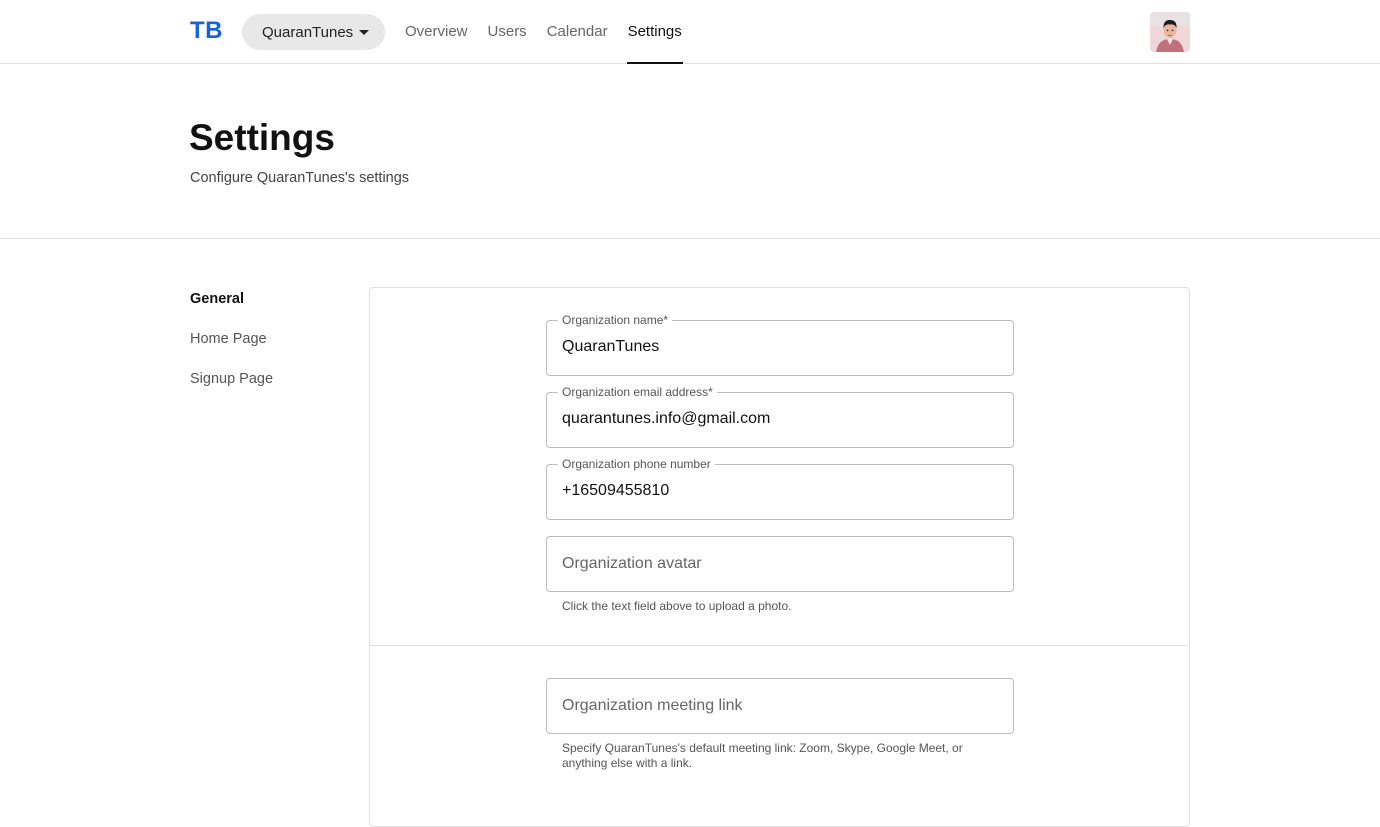 The width and height of the screenshot is (1380, 827). Describe the element at coordinates (228, 339) in the screenshot. I see `sidebar-item-home-page: Home Page` at that location.